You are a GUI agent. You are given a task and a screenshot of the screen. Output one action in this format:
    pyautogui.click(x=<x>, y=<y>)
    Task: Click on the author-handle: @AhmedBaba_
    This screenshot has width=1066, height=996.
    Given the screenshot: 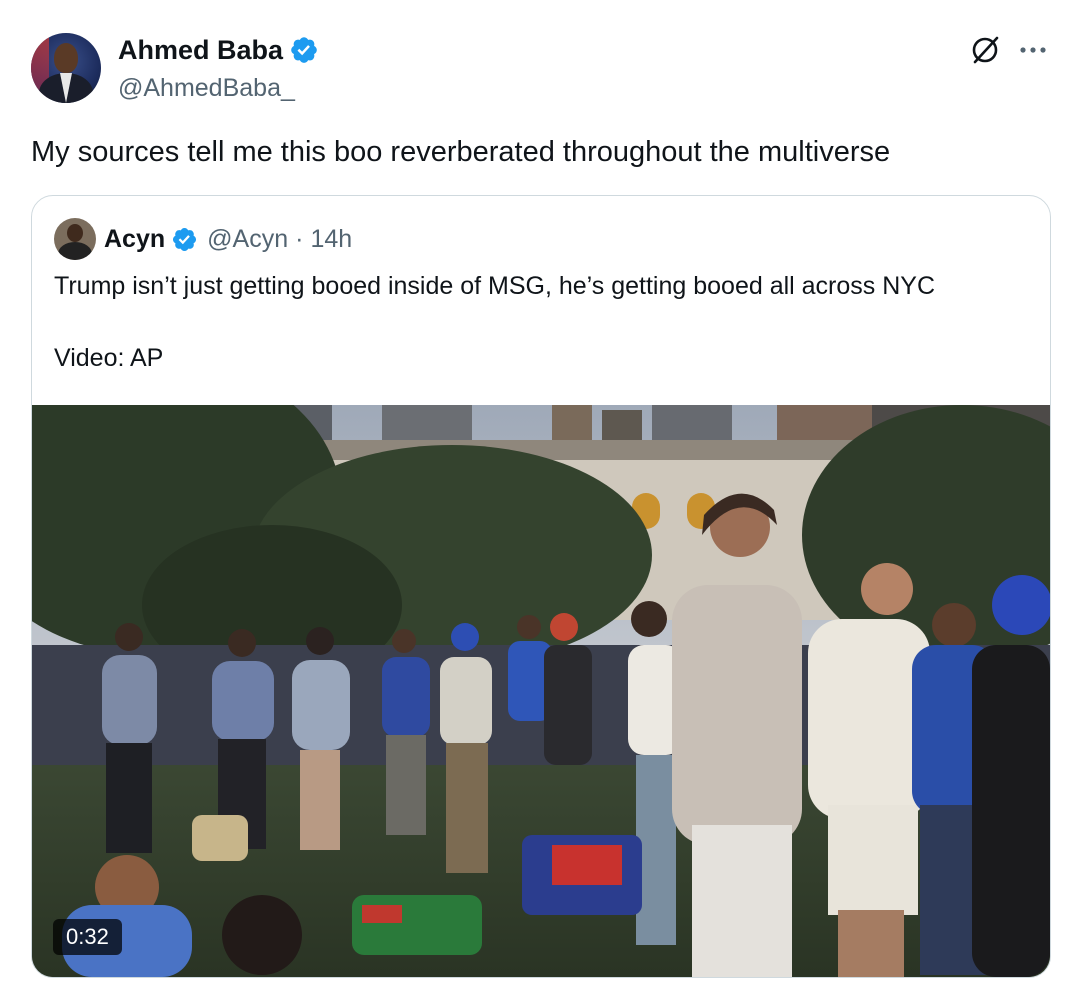 What is the action you would take?
    pyautogui.click(x=206, y=88)
    